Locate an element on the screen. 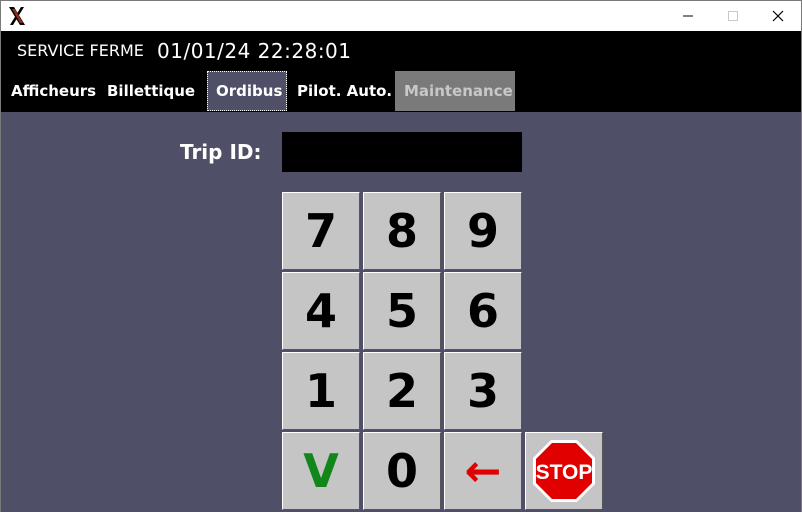 This screenshot has height=512, width=802. x-logo-icon is located at coordinates (17, 16).